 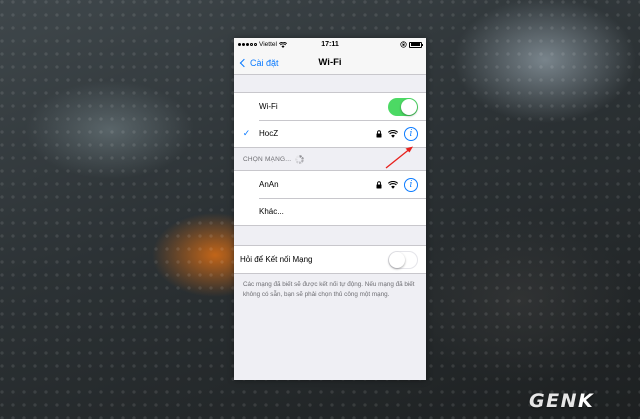 I want to click on back-button: Cài đặt, so click(x=259, y=63).